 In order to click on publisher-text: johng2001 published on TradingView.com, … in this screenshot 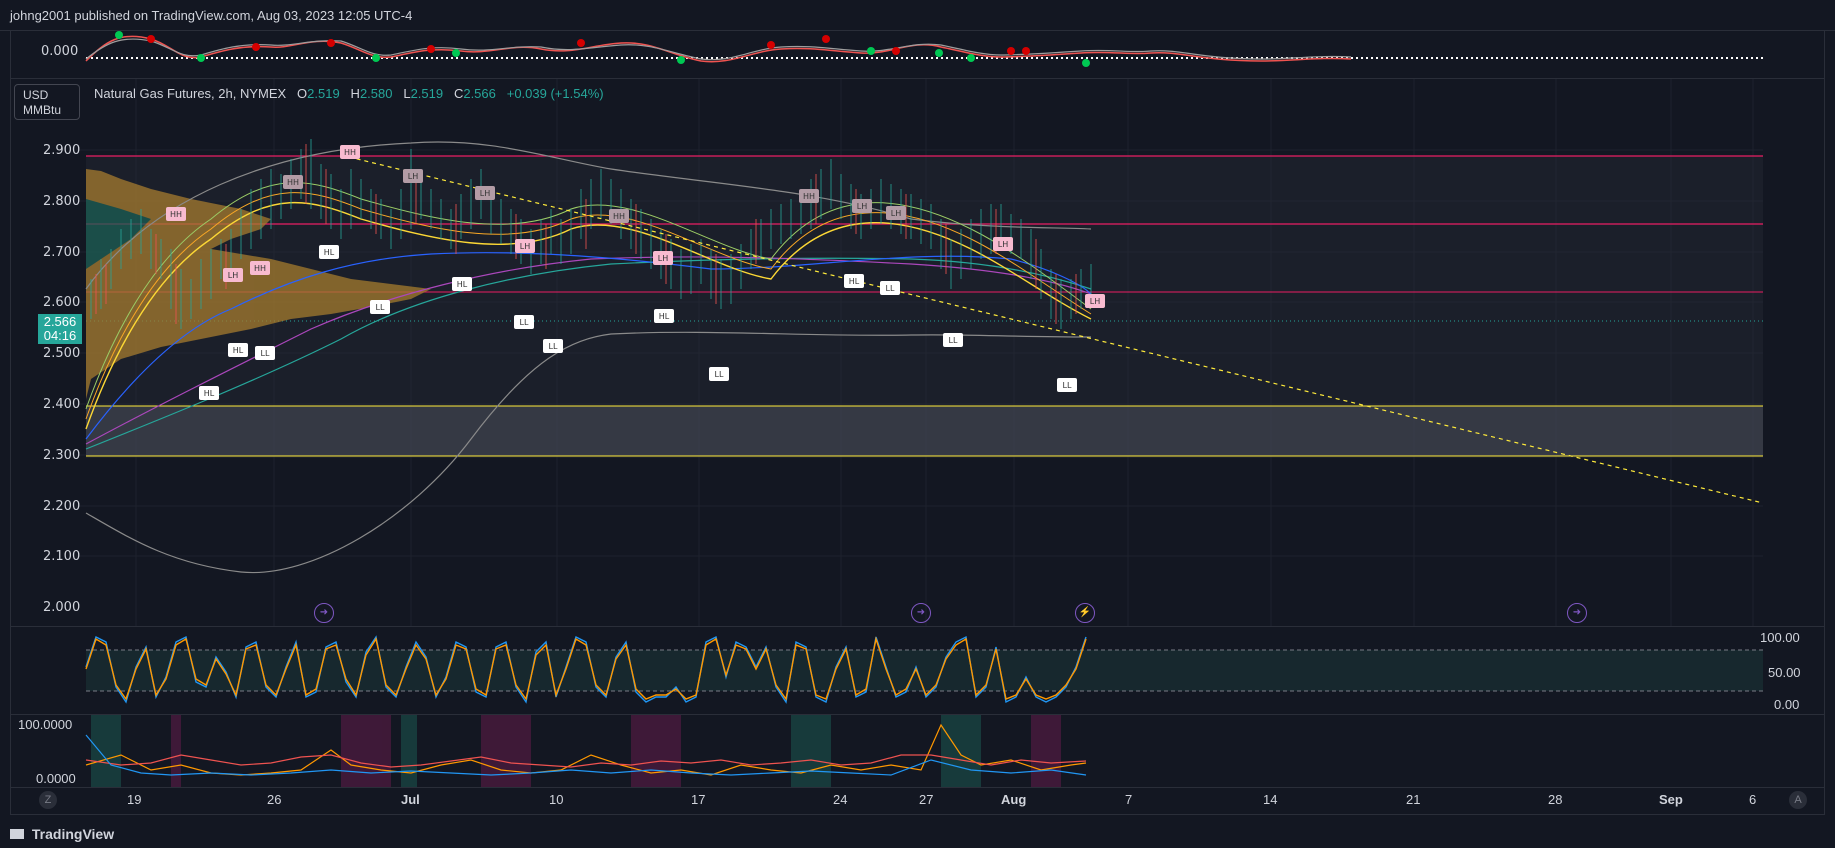, I will do `click(211, 15)`.